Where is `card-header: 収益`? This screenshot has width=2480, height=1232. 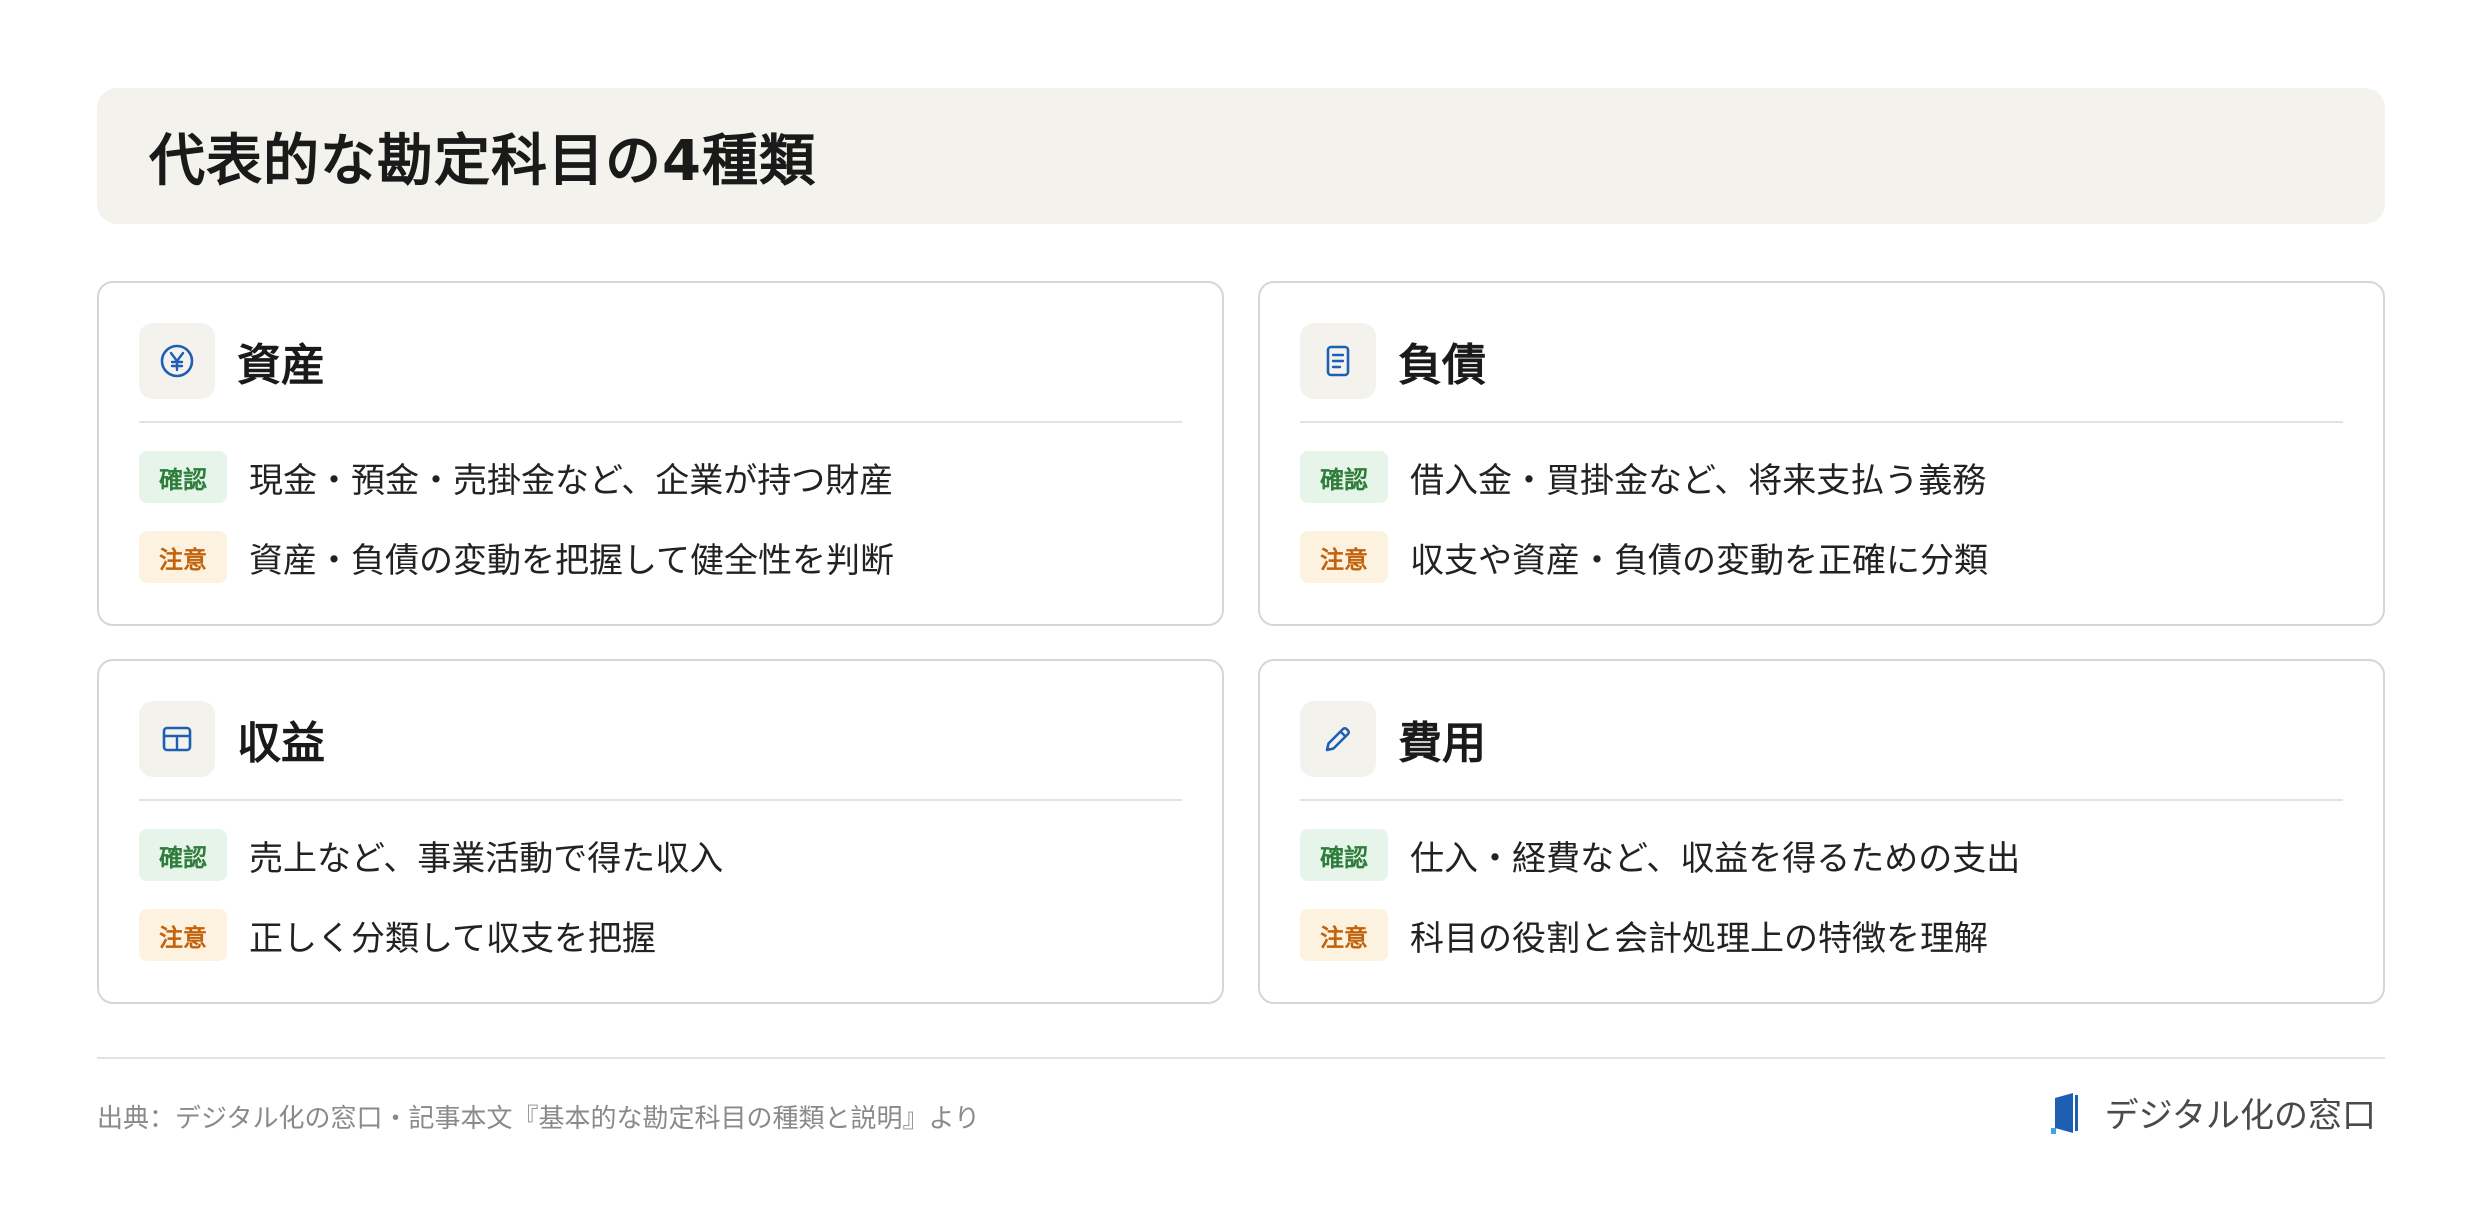
card-header: 収益 is located at coordinates (660, 739).